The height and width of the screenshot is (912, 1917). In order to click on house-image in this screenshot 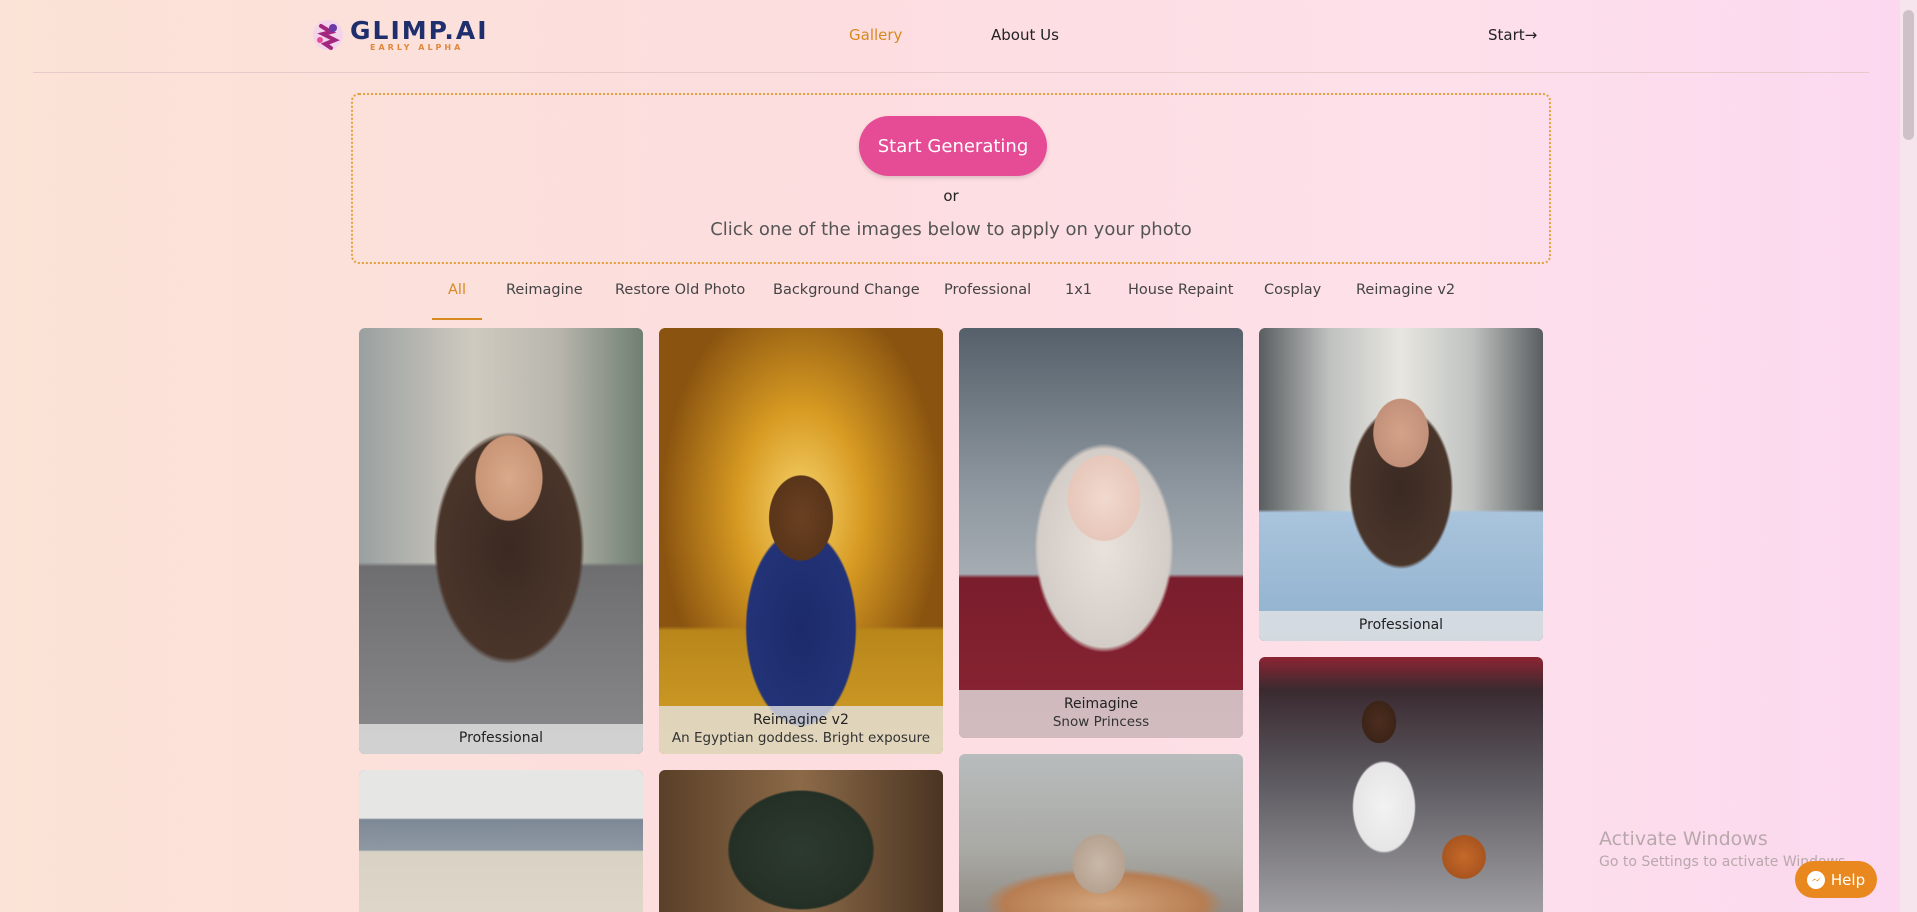, I will do `click(501, 841)`.